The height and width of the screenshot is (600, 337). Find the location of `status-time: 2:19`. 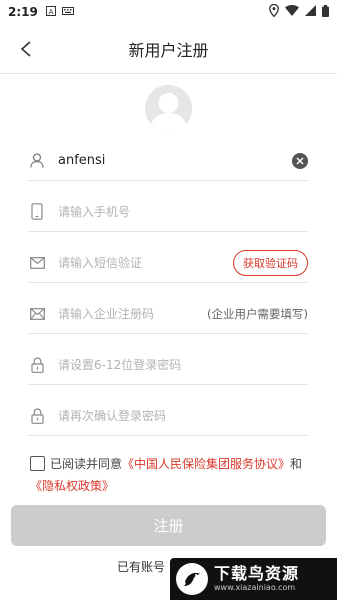

status-time: 2:19 is located at coordinates (23, 12).